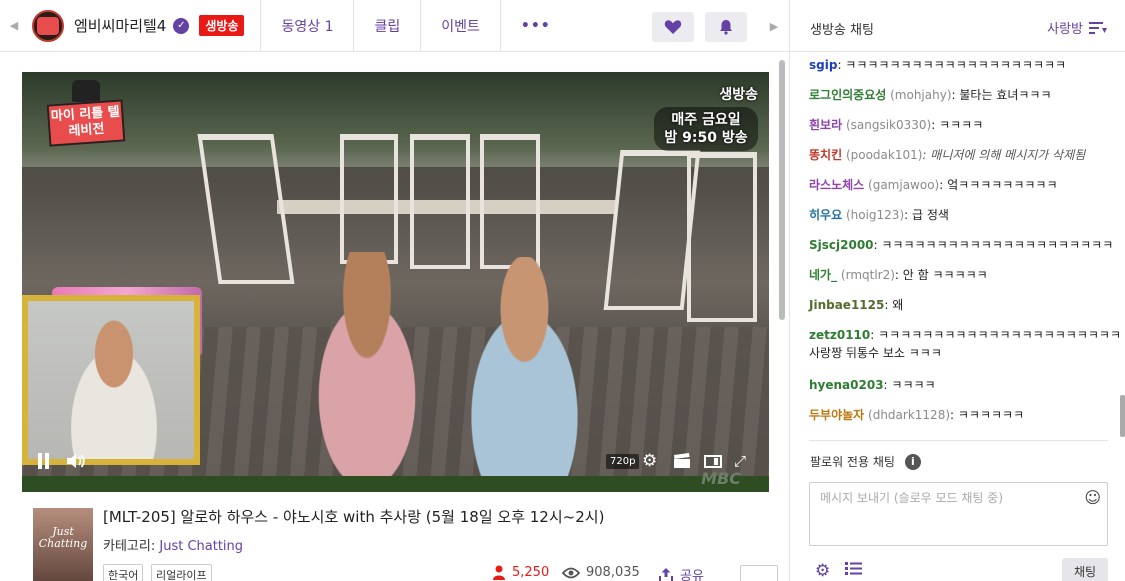 Image resolution: width=1125 pixels, height=581 pixels. Describe the element at coordinates (601, 572) in the screenshot. I see `view-count: 908,035` at that location.